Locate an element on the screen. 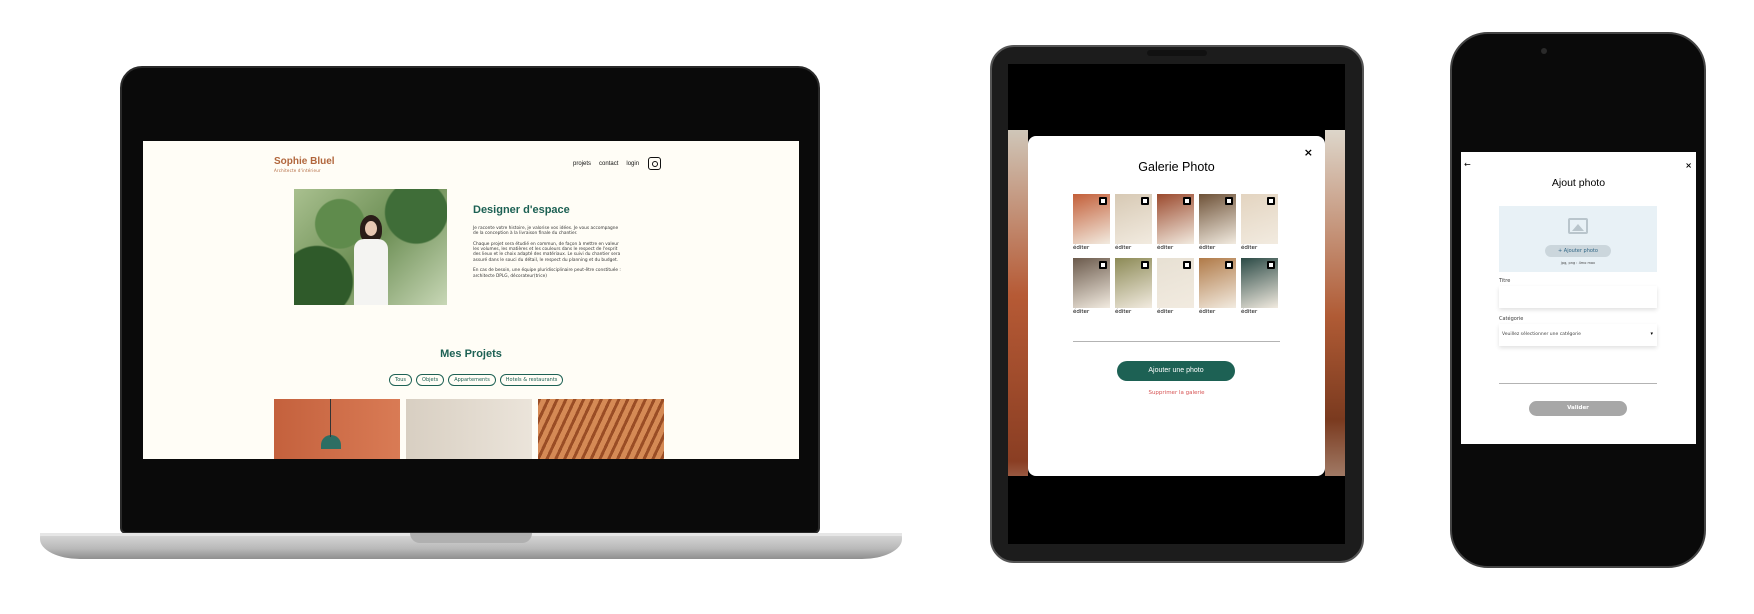  modal-title: Galerie Photo is located at coordinates (1176, 167).